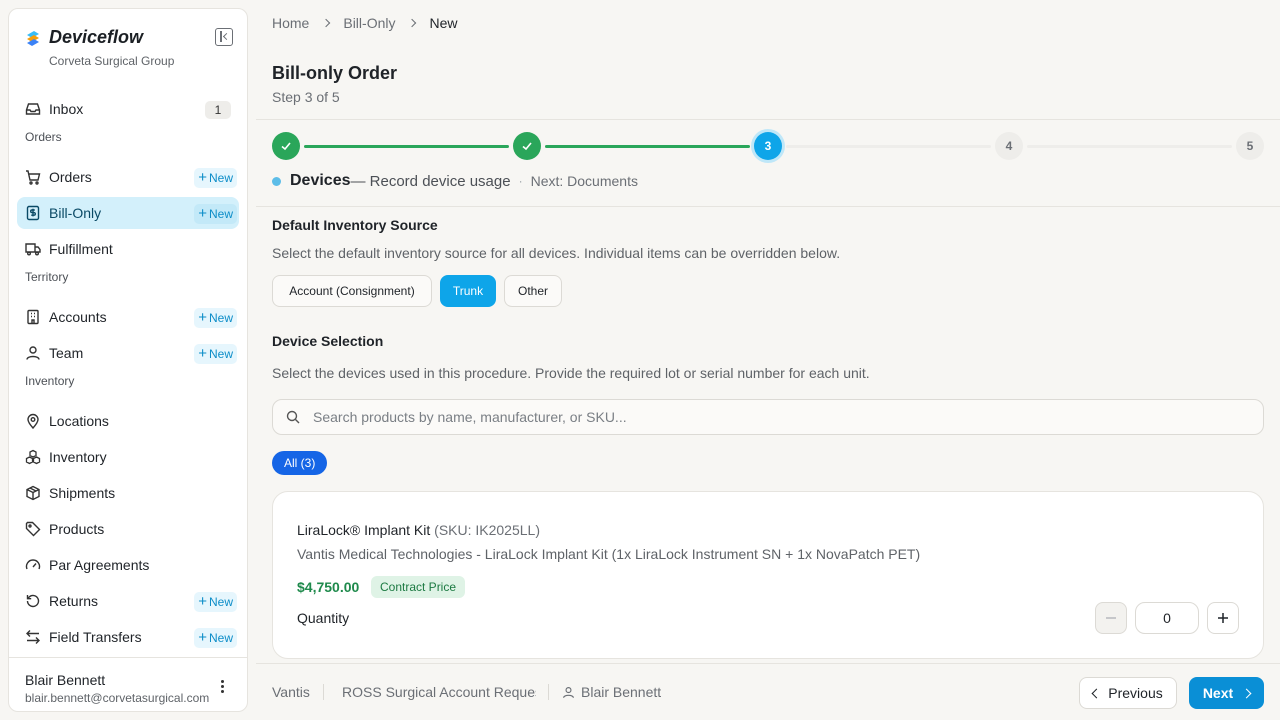  I want to click on sidebar-item-accounts: Accounts + New, so click(128, 317).